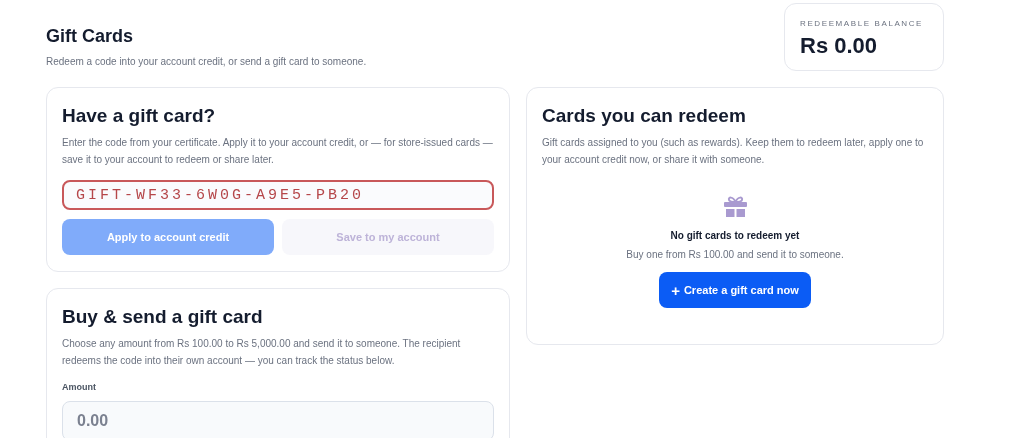  Describe the element at coordinates (735, 254) in the screenshot. I see `empty-state-text: Buy one from Rs 100.00 and send it to someone.` at that location.